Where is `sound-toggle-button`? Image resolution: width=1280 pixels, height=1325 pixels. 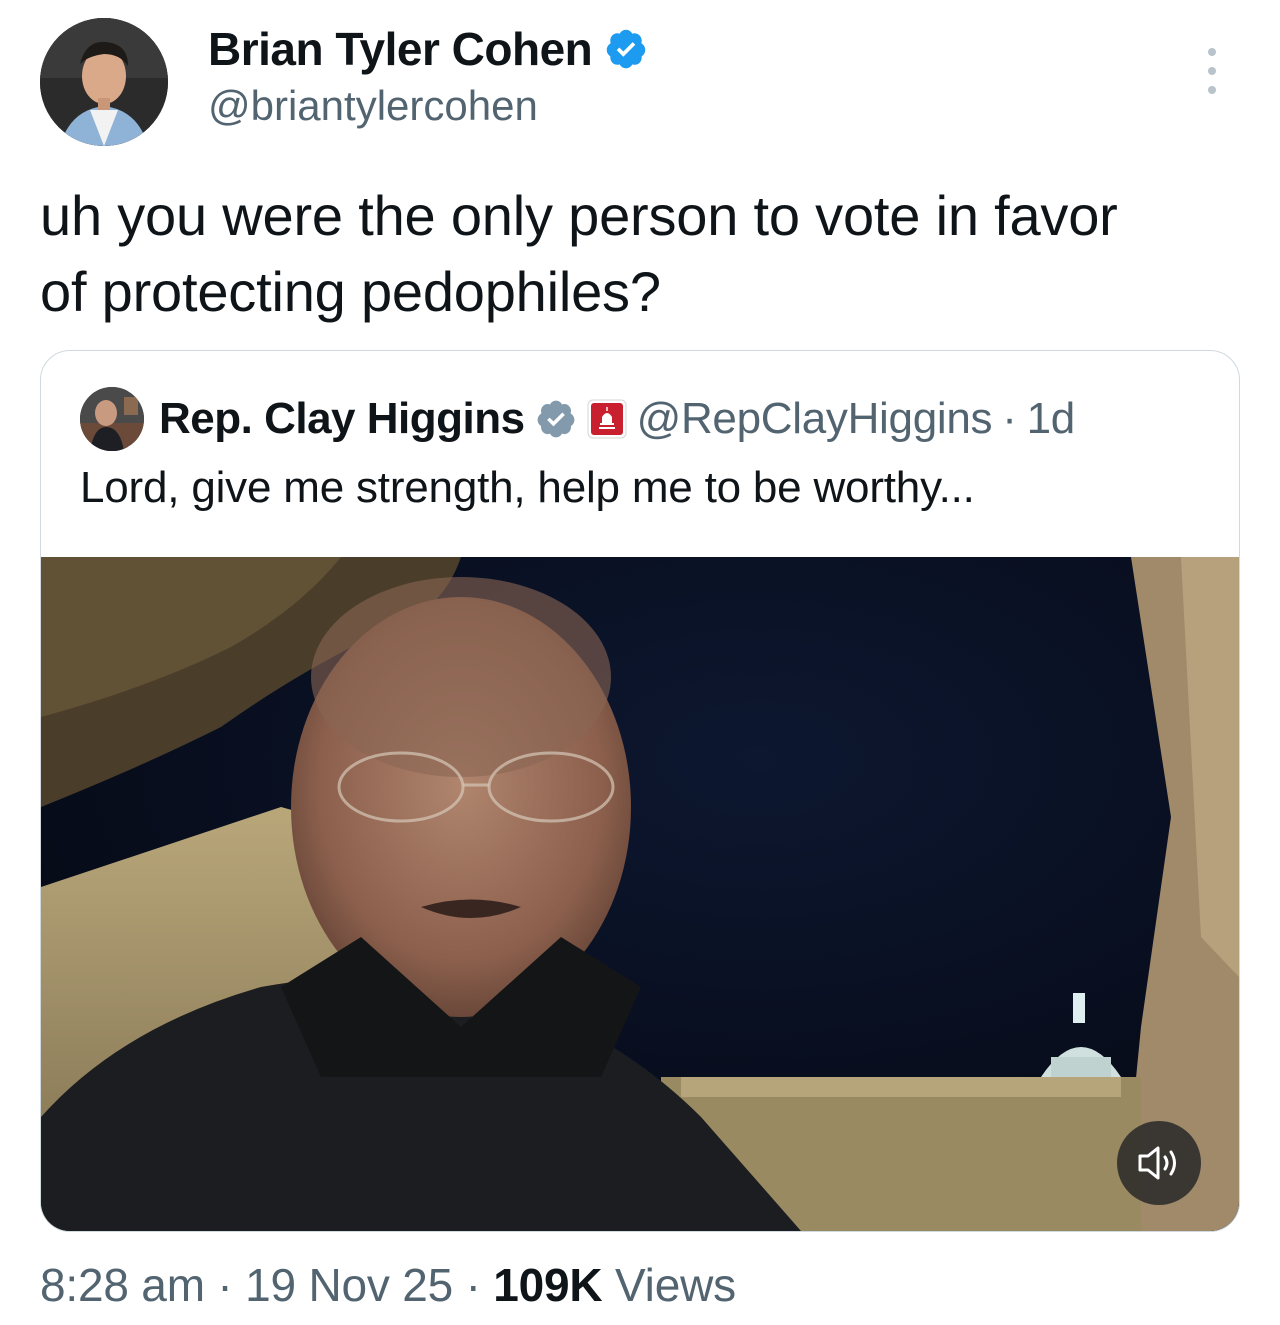 sound-toggle-button is located at coordinates (1159, 1163).